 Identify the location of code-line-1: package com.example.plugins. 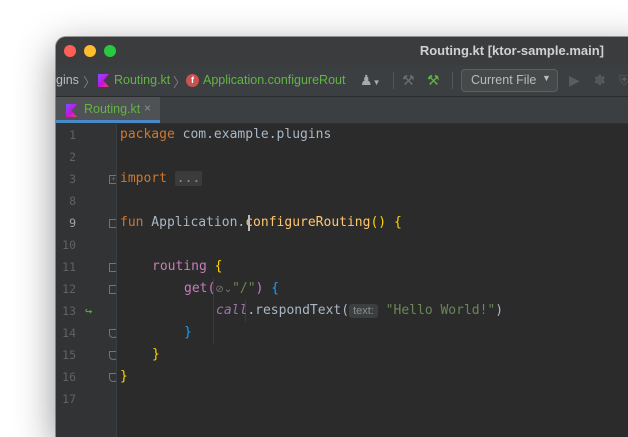
(225, 135).